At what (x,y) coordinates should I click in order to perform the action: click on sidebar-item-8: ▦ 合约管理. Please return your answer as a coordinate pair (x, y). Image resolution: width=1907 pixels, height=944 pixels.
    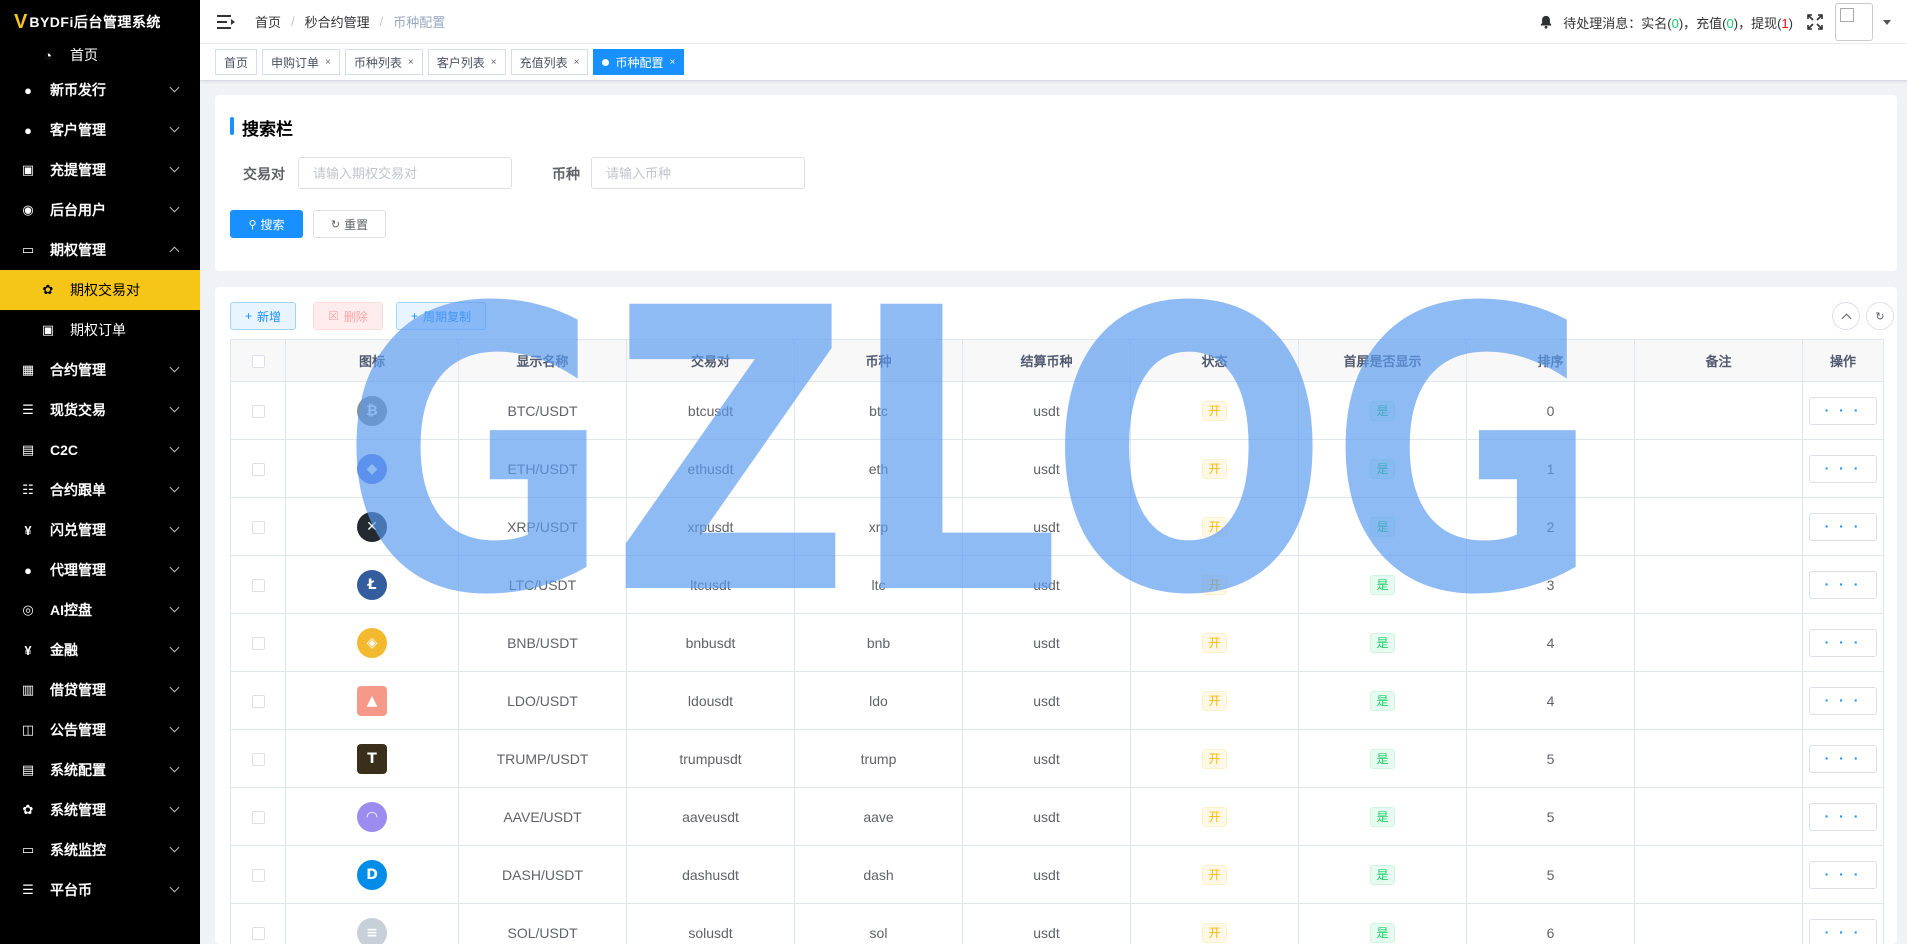
    Looking at the image, I should click on (100, 370).